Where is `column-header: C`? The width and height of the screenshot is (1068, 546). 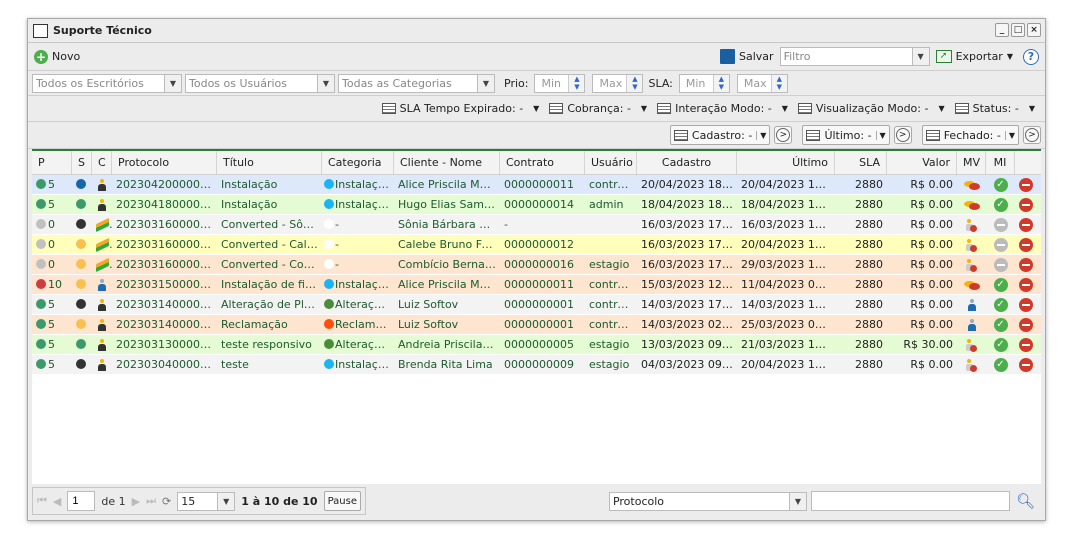
column-header: C is located at coordinates (102, 162).